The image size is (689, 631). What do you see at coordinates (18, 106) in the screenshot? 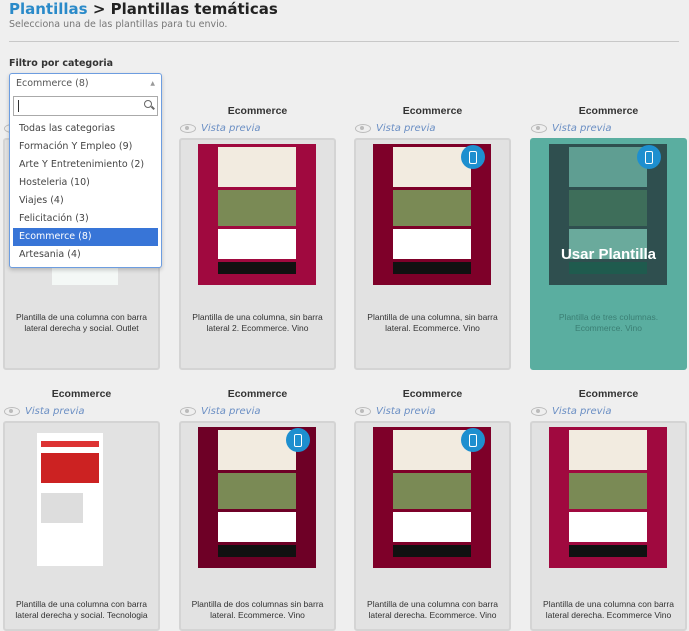
I see `text-cursor` at bounding box center [18, 106].